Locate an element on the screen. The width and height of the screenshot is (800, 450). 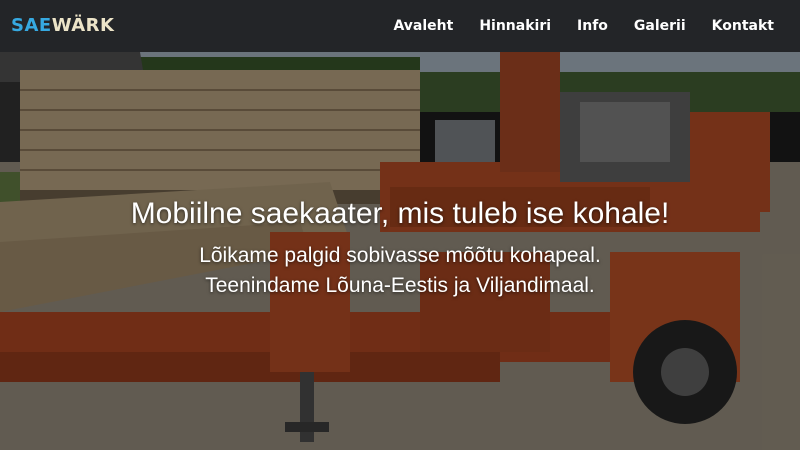
nav-link-kontakt: Kontakt is located at coordinates (743, 26).